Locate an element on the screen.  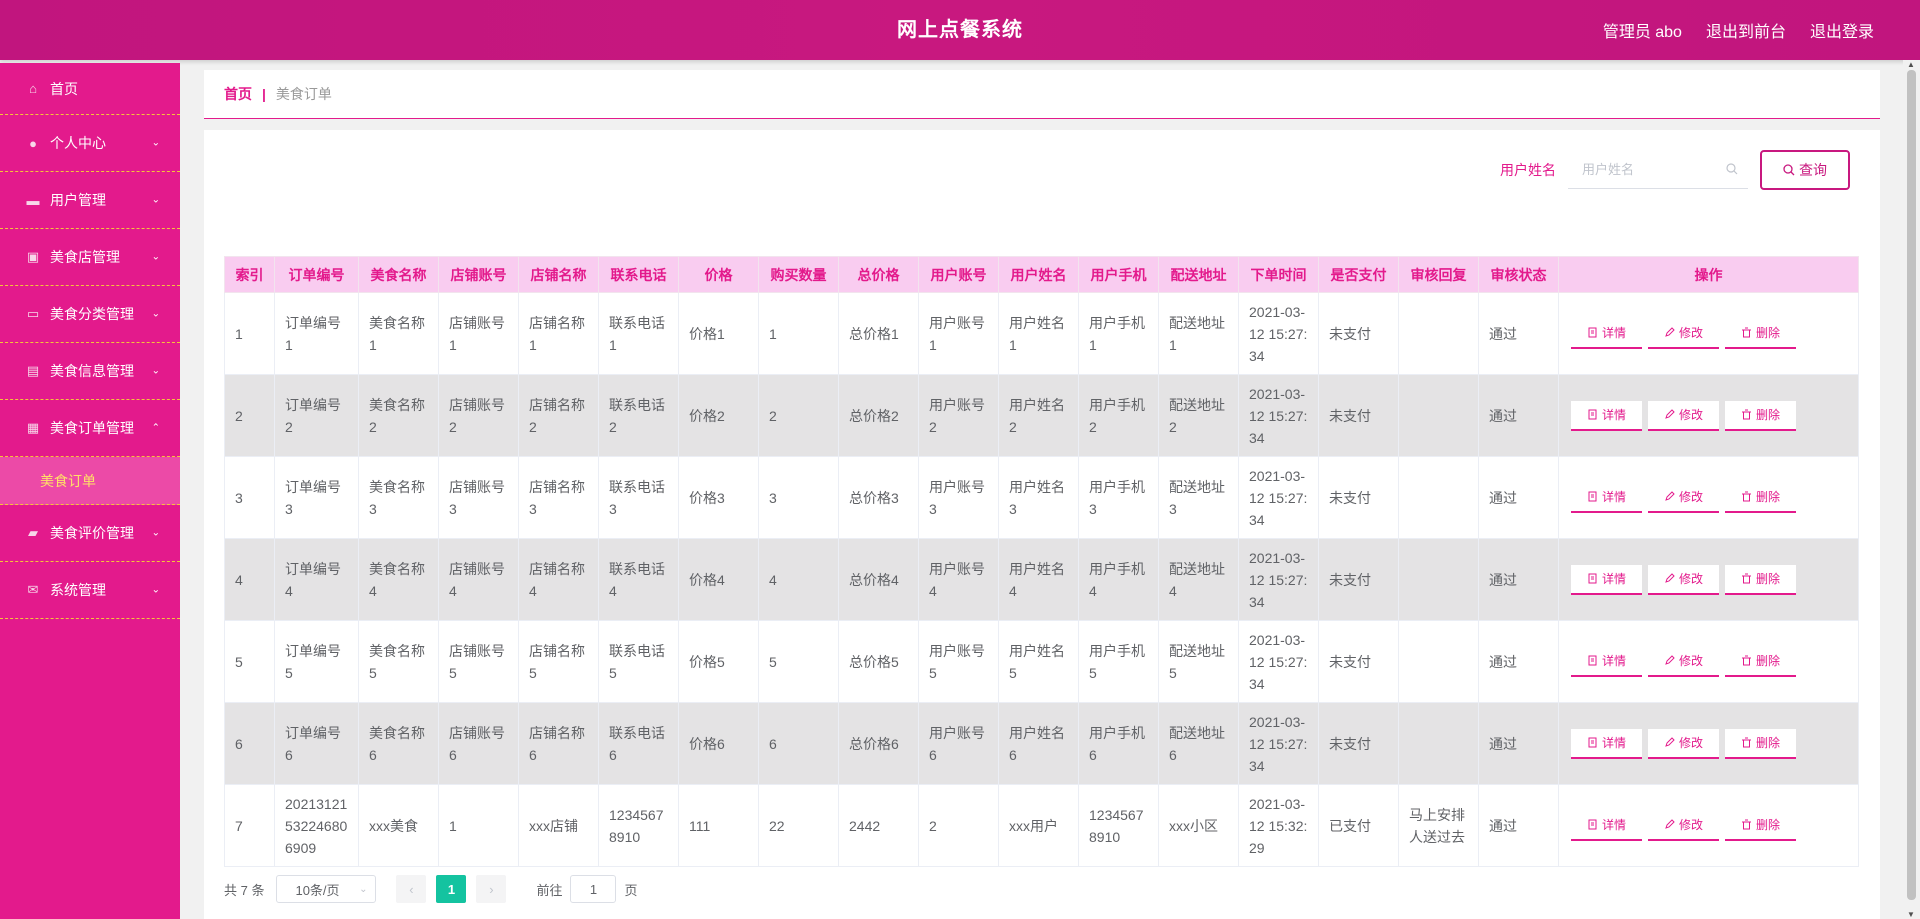
sidebar-item-stores: ▣ 美食店管理 ⌄ is located at coordinates (90, 257).